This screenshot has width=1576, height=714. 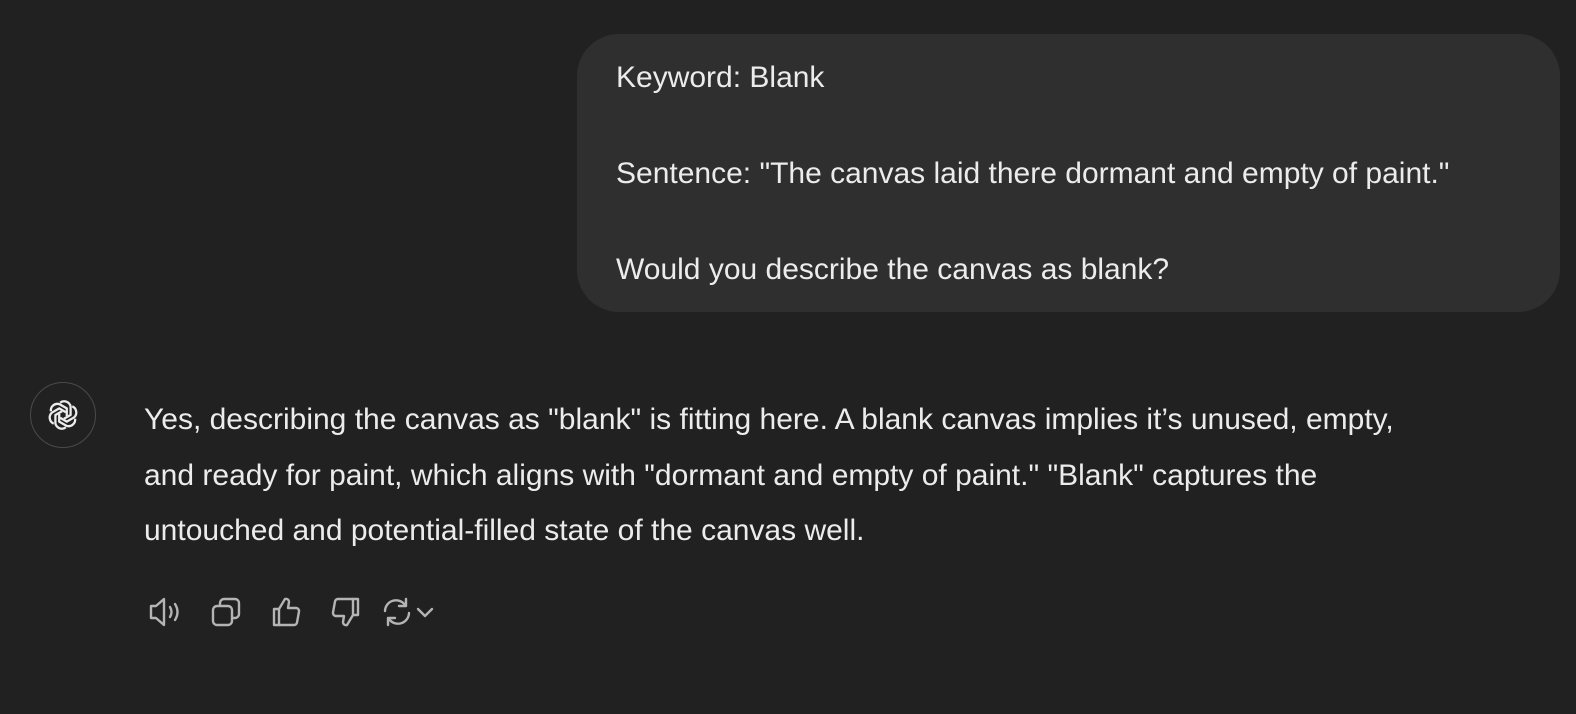 I want to click on copy-icon, so click(x=226, y=612).